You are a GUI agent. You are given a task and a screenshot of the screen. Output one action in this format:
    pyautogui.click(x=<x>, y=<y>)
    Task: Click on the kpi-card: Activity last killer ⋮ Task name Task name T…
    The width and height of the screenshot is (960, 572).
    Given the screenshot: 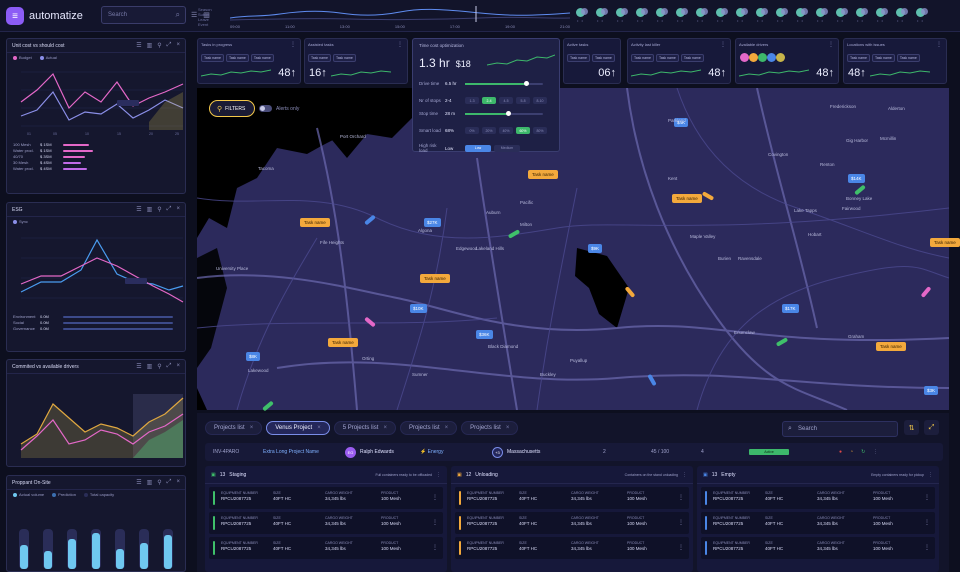 What is the action you would take?
    pyautogui.click(x=679, y=61)
    